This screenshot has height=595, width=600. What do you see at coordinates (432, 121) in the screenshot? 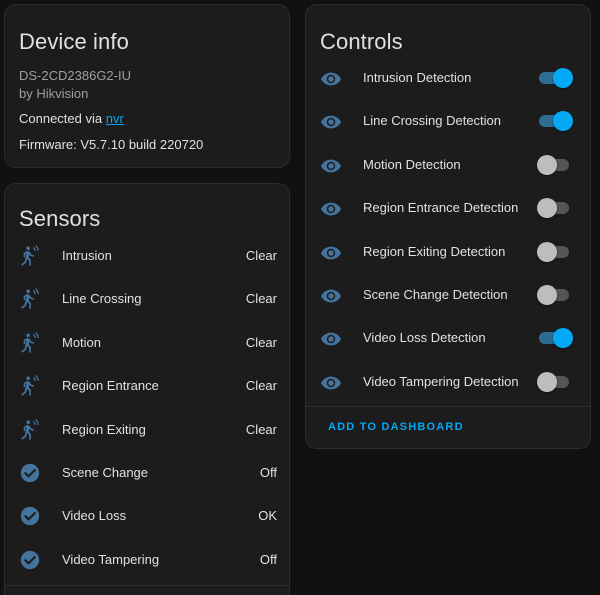
I see `control-name: Line Crossing Detection` at bounding box center [432, 121].